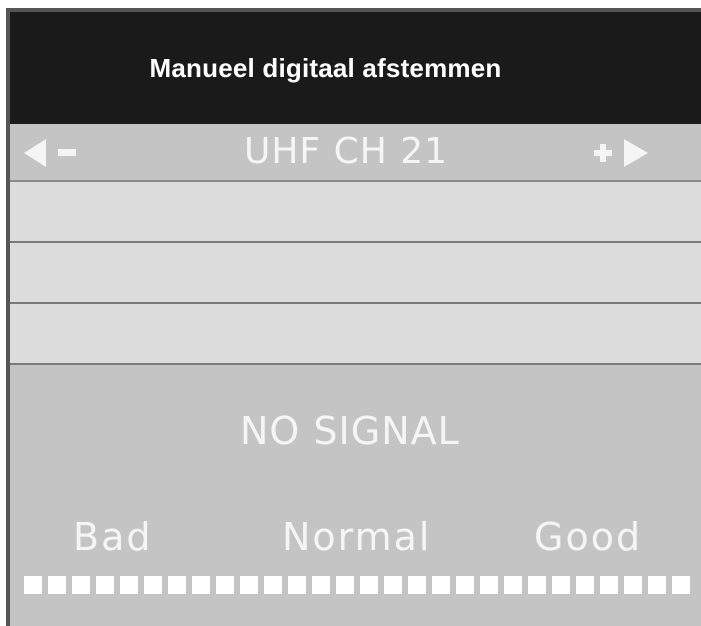  Describe the element at coordinates (350, 431) in the screenshot. I see `signal-status: NO SIGNAL` at that location.